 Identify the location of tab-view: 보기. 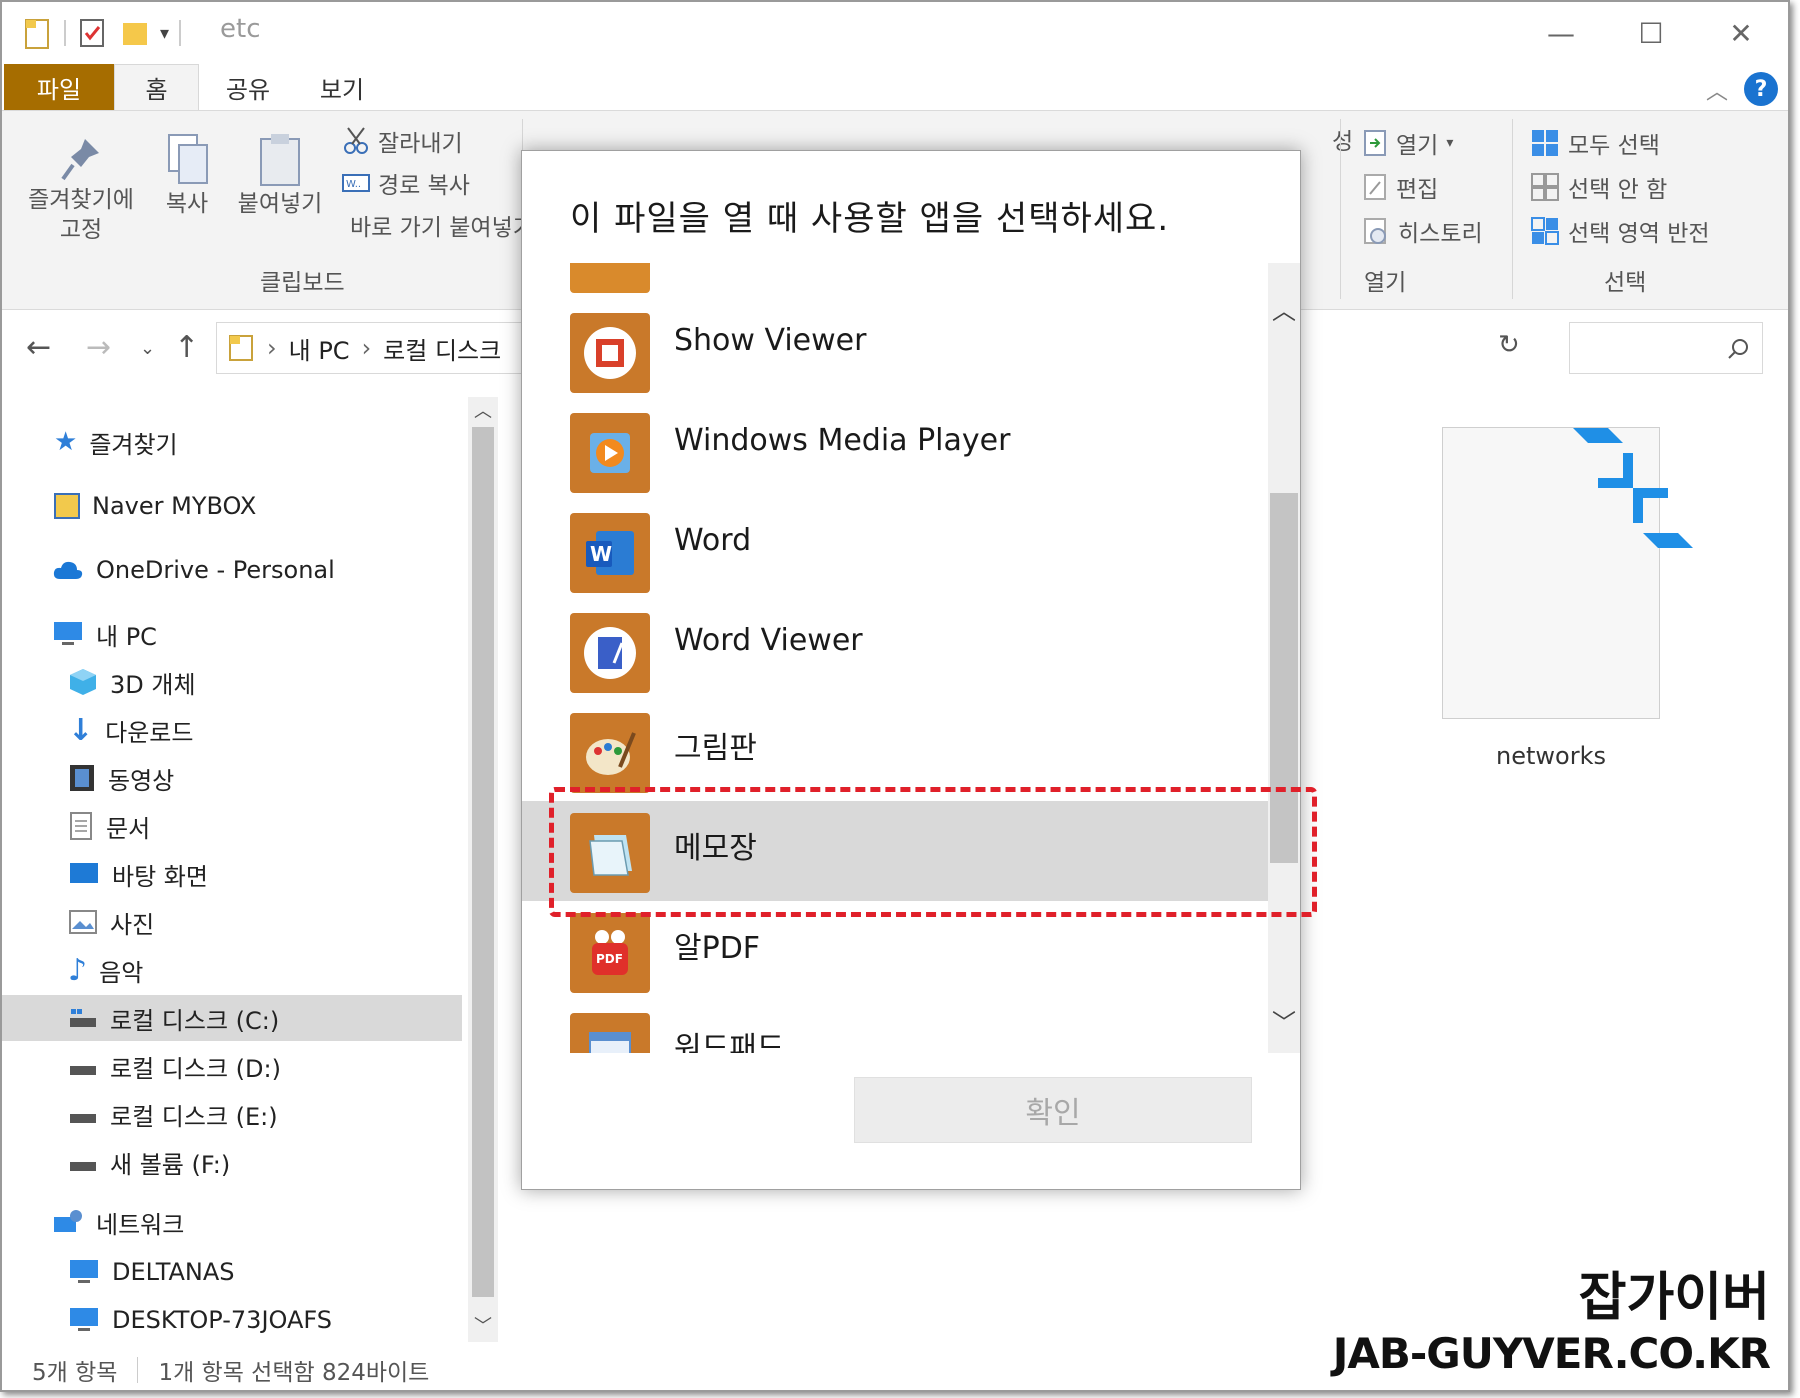
(342, 87).